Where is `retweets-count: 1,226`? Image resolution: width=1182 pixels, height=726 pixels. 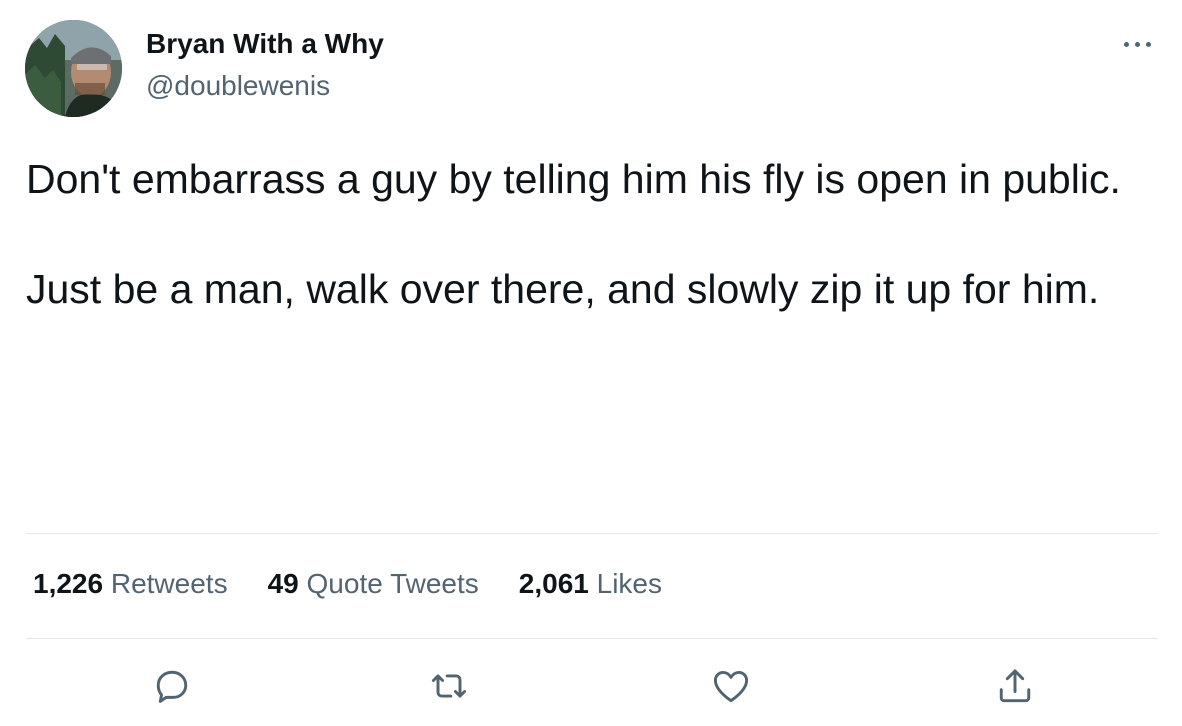 retweets-count: 1,226 is located at coordinates (68, 583).